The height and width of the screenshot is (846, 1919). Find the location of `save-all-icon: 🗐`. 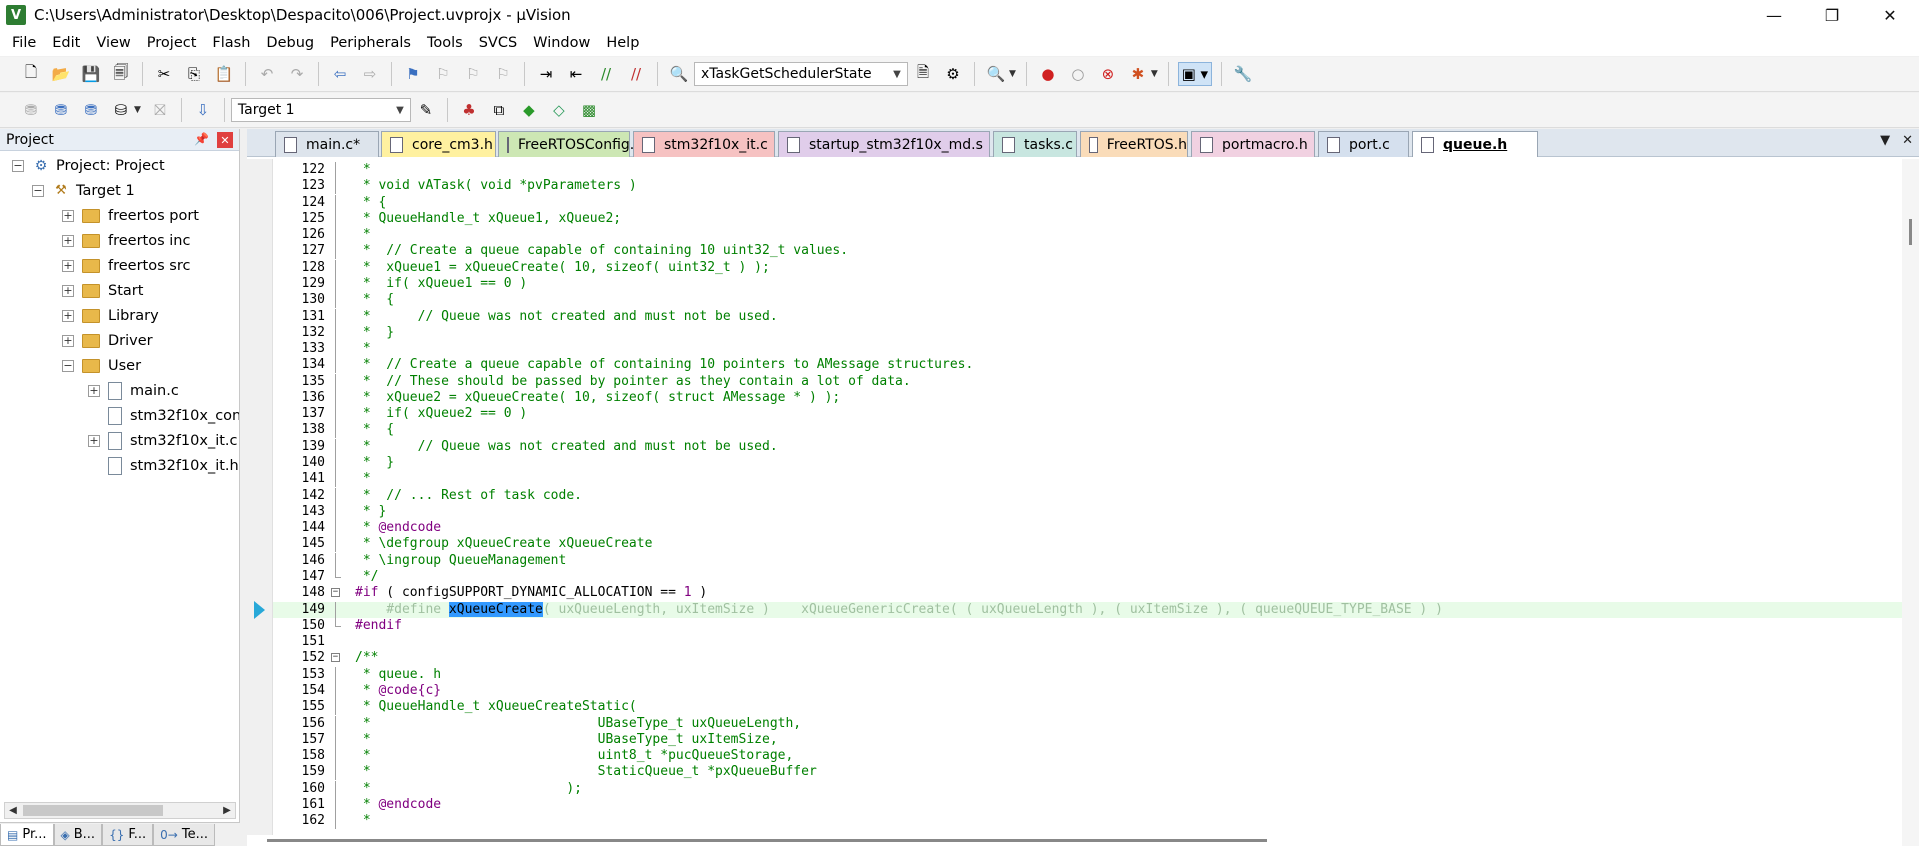

save-all-icon: 🗐 is located at coordinates (121, 74).